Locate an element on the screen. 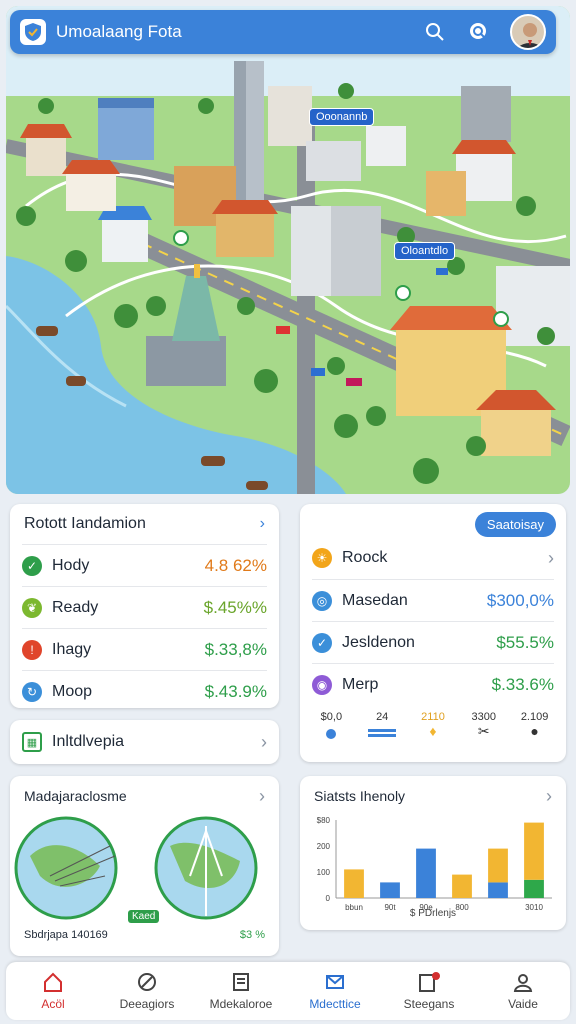 This screenshot has width=576, height=1024. user-icon: ● is located at coordinates (534, 731).